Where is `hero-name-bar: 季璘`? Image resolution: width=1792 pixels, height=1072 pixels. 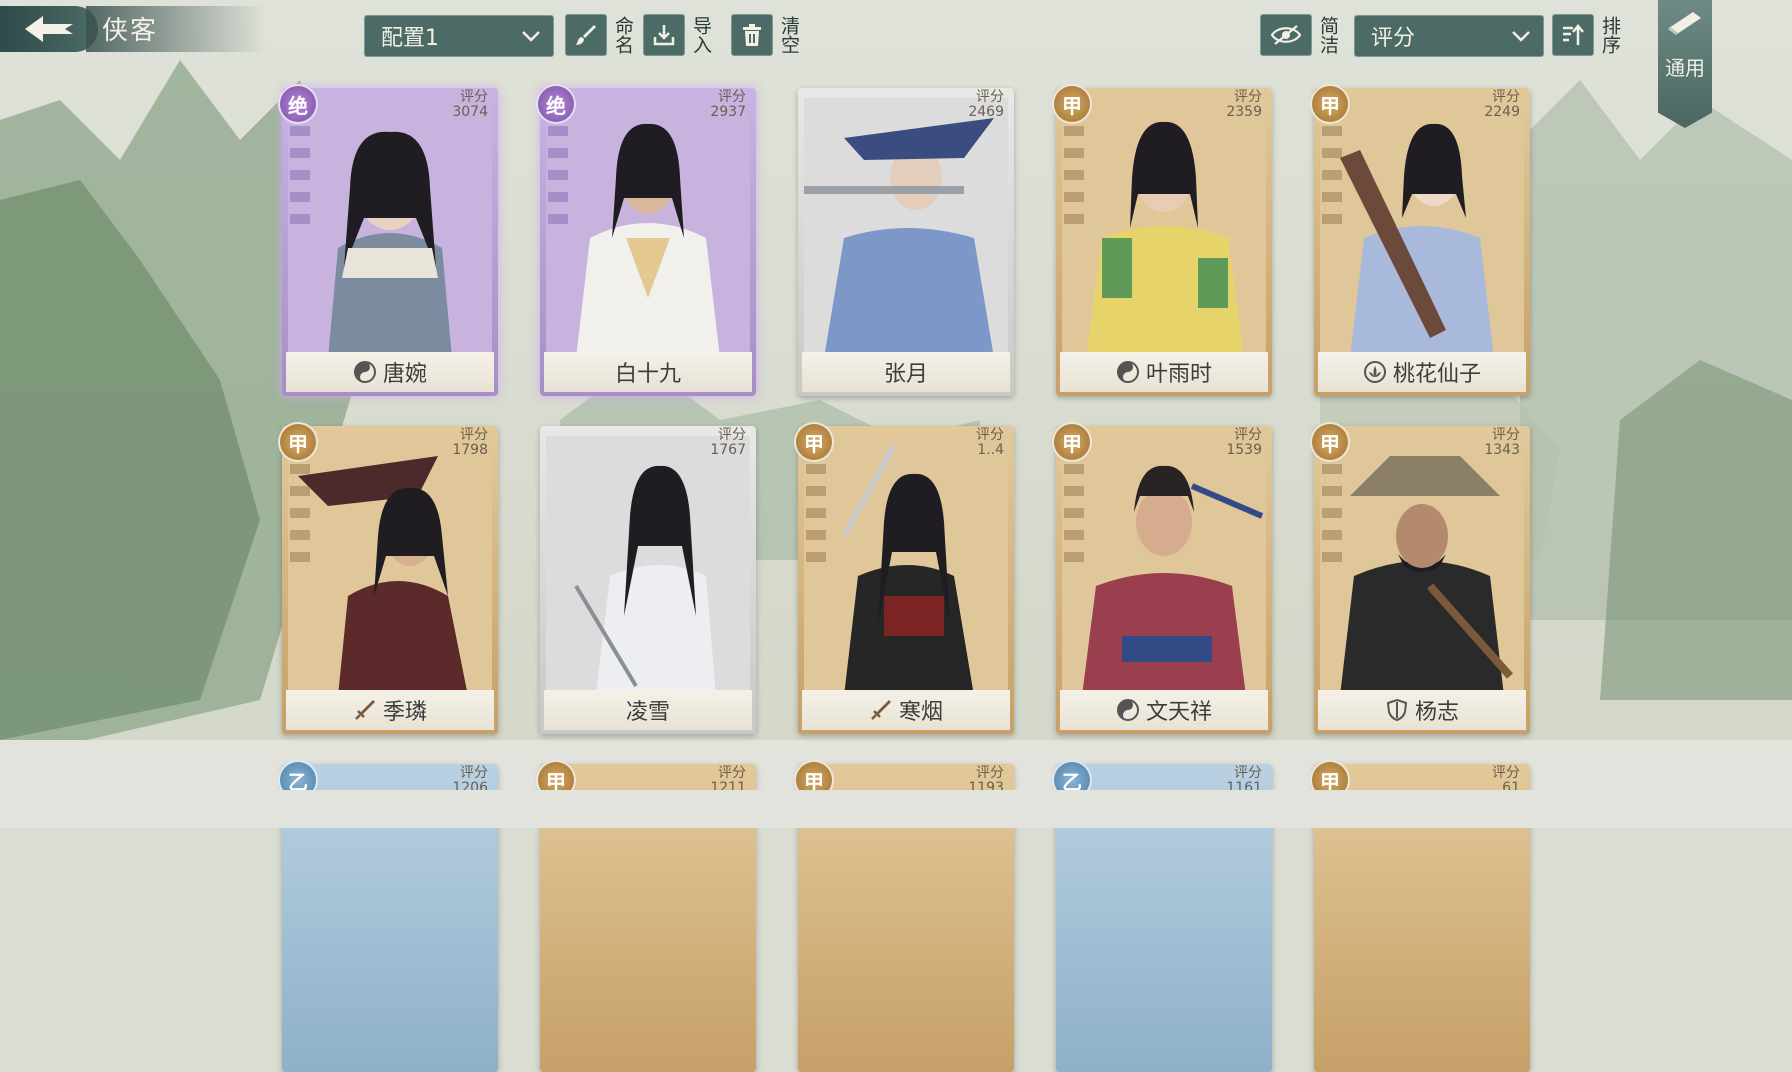 hero-name-bar: 季璘 is located at coordinates (390, 710).